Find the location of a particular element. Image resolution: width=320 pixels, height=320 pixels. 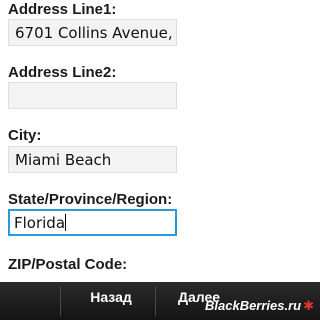

state-label: State/Province/Region: is located at coordinates (90, 199).